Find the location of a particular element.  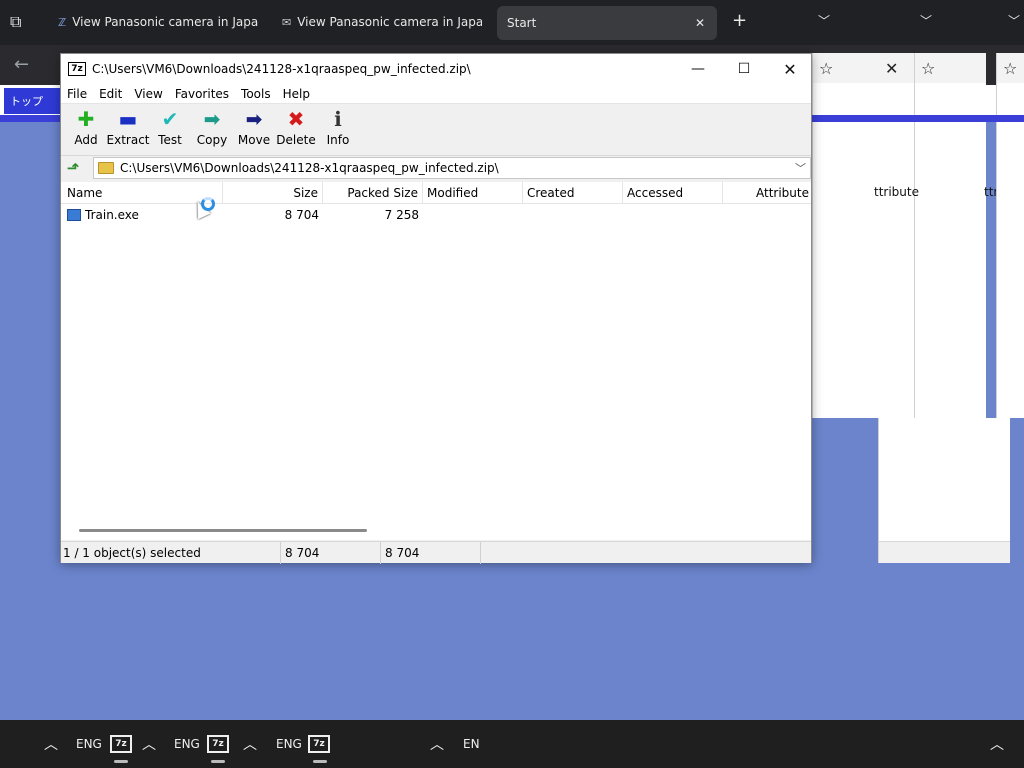

test-button: ✔ Test is located at coordinates (170, 129).